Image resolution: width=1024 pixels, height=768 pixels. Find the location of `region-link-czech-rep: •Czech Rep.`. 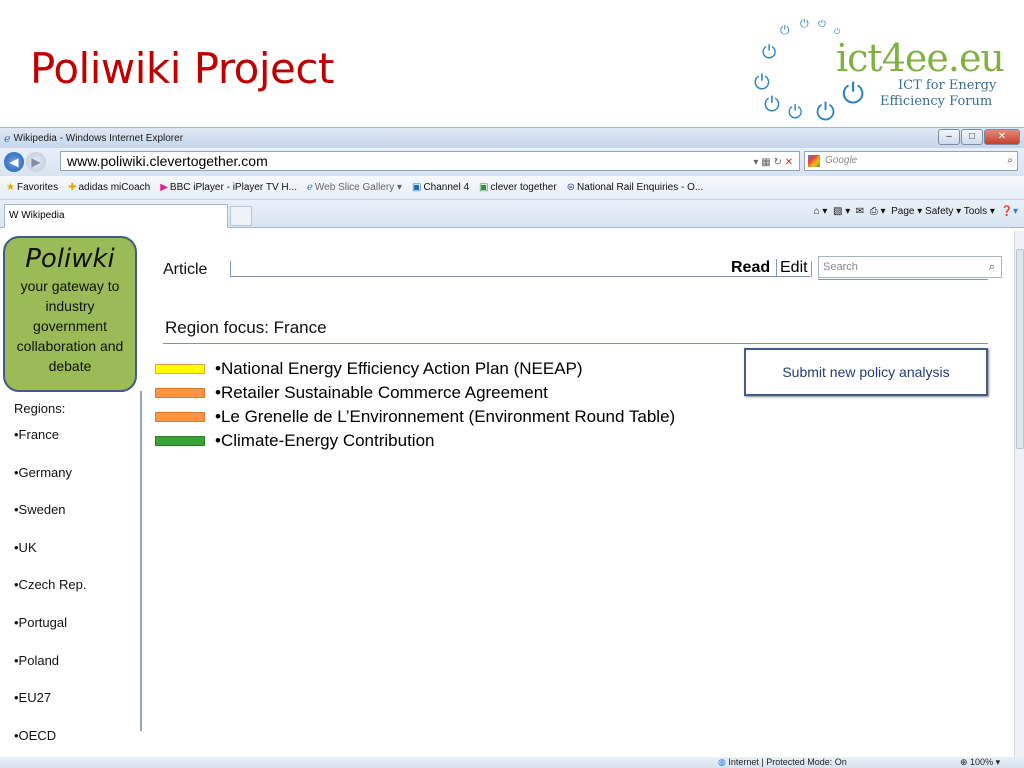

region-link-czech-rep: •Czech Rep. is located at coordinates (50, 596).